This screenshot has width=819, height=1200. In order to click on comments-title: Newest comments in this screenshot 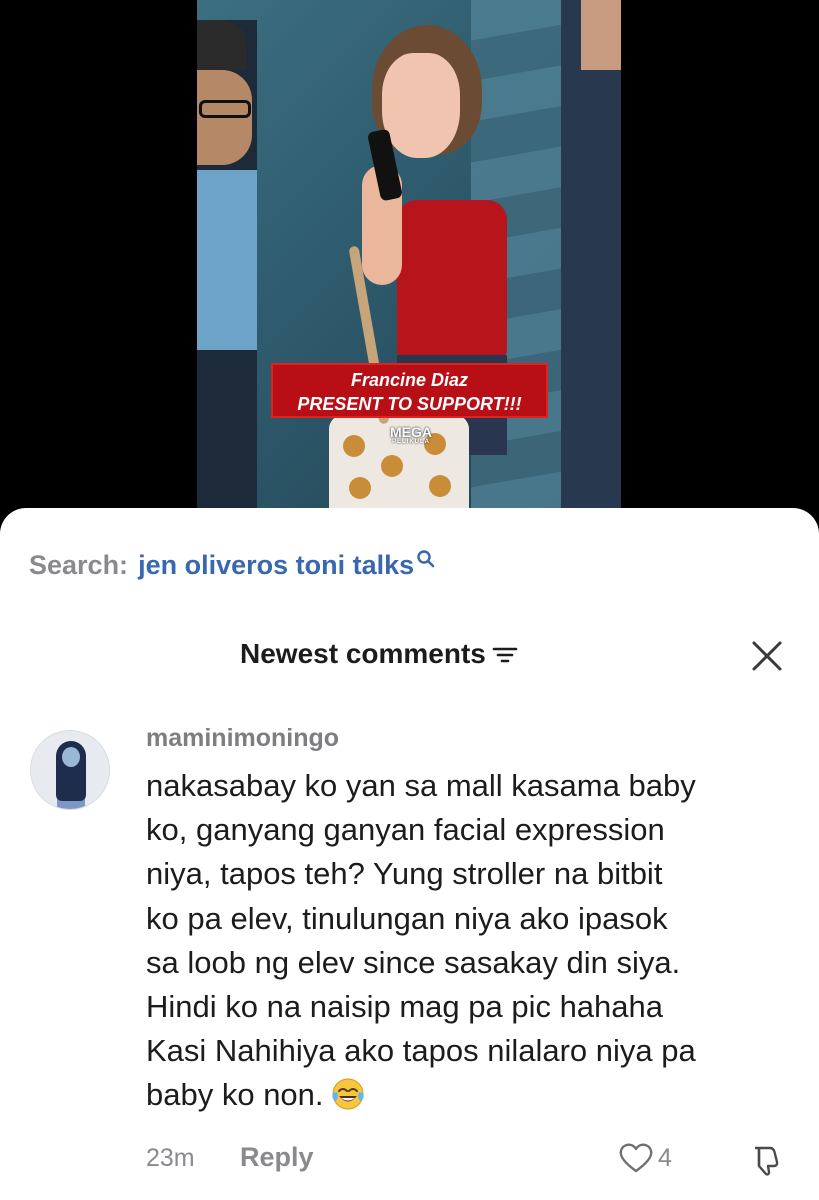, I will do `click(363, 653)`.